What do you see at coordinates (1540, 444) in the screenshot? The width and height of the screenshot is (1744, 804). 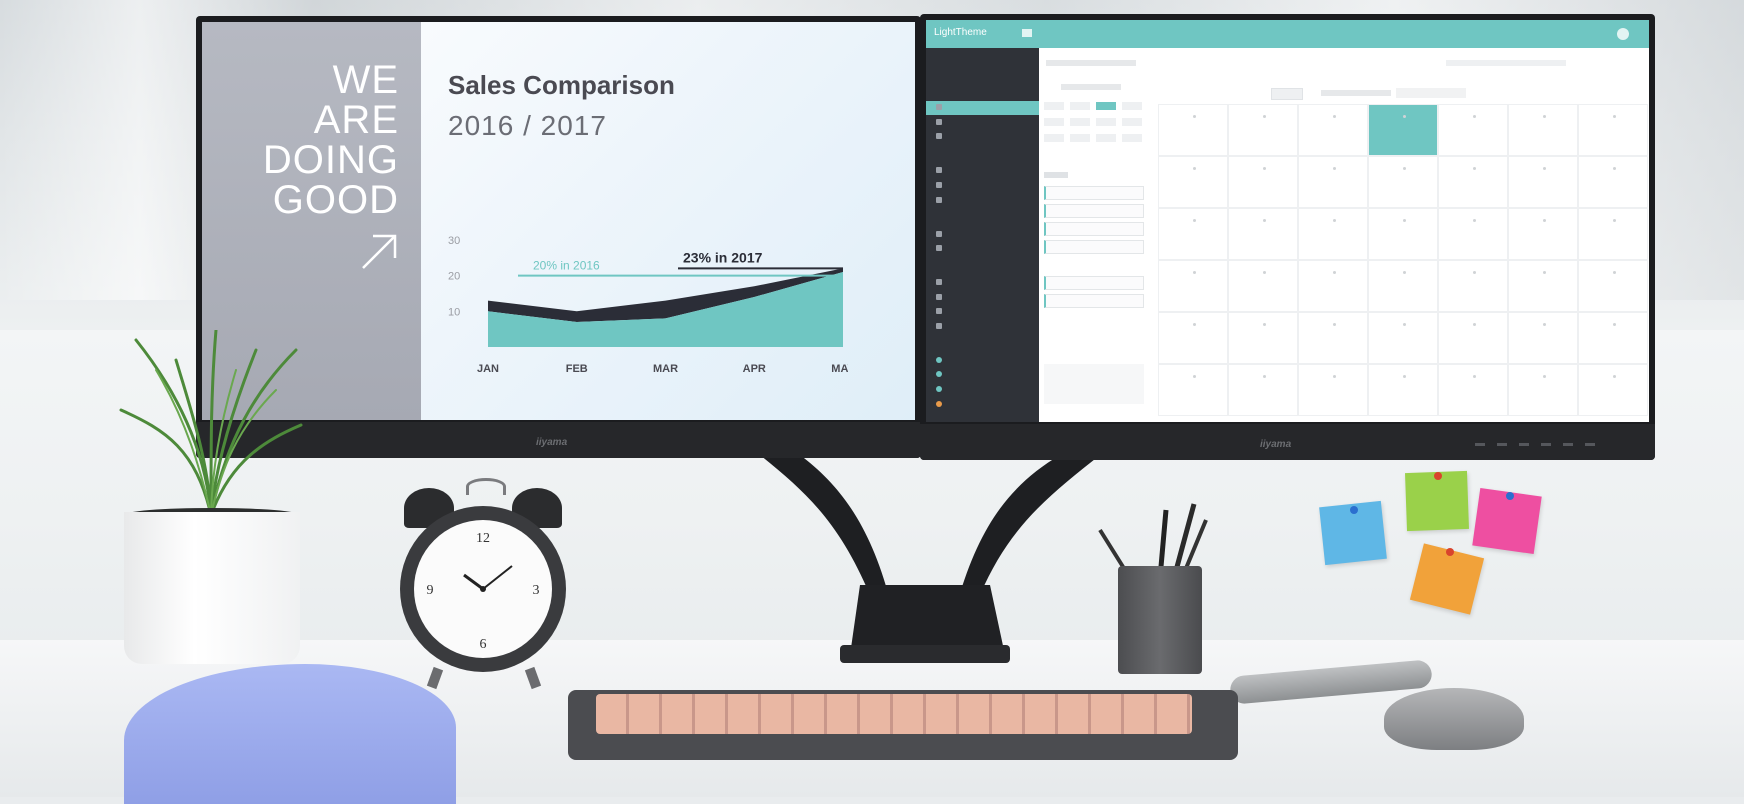 I see `monitor-buttons` at bounding box center [1540, 444].